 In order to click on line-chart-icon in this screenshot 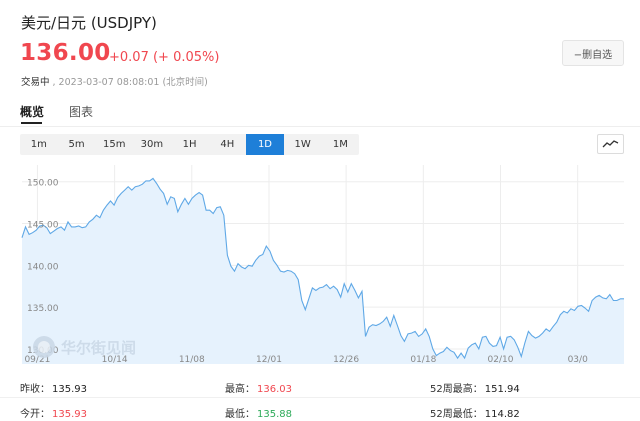, I will do `click(610, 144)`.